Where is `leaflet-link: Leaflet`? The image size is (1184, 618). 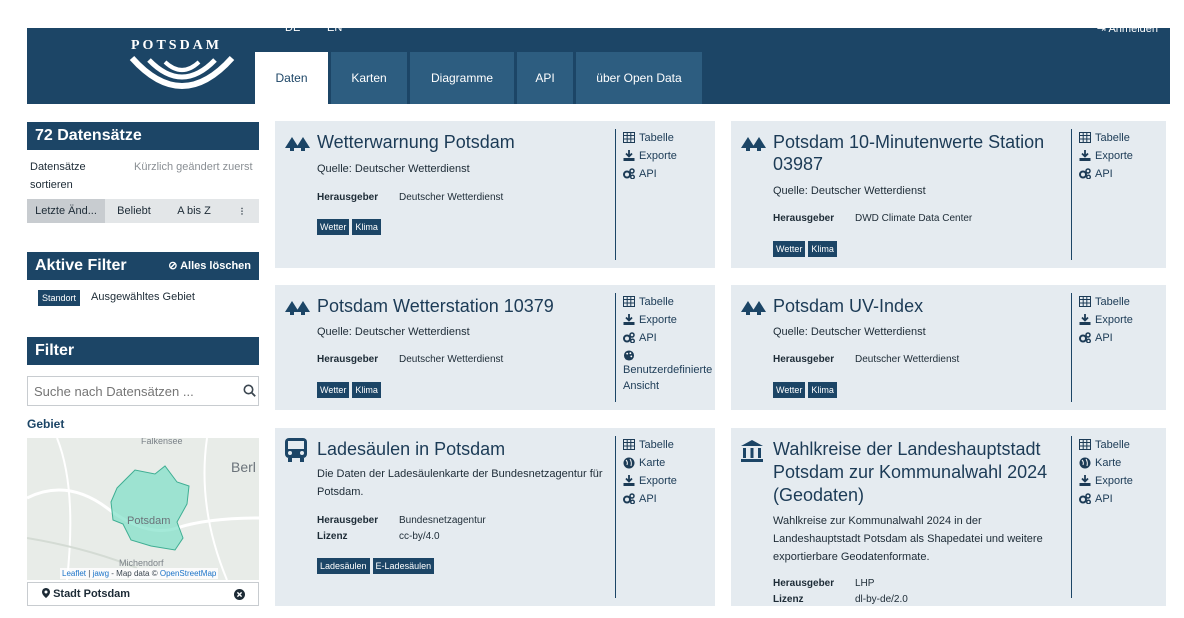 leaflet-link: Leaflet is located at coordinates (74, 573).